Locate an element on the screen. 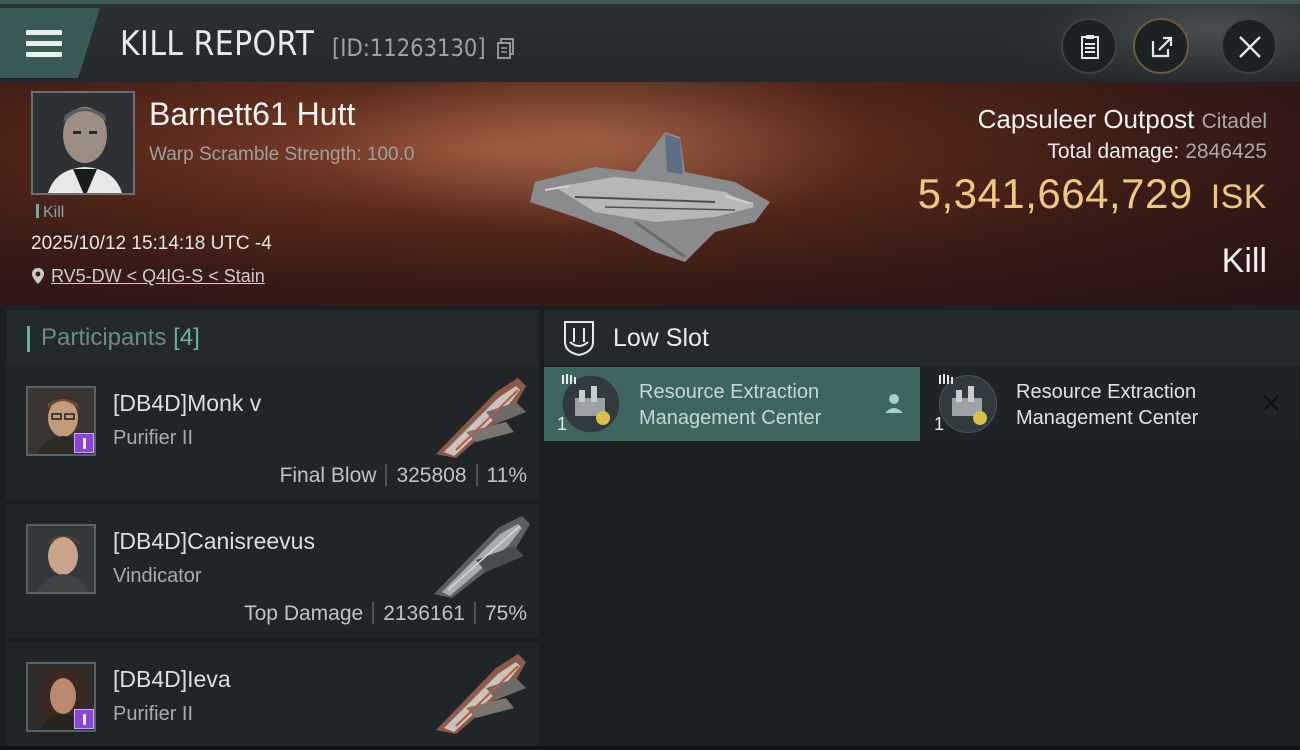 This screenshot has height=750, width=1300. page-title: KILL REPORT is located at coordinates (217, 44).